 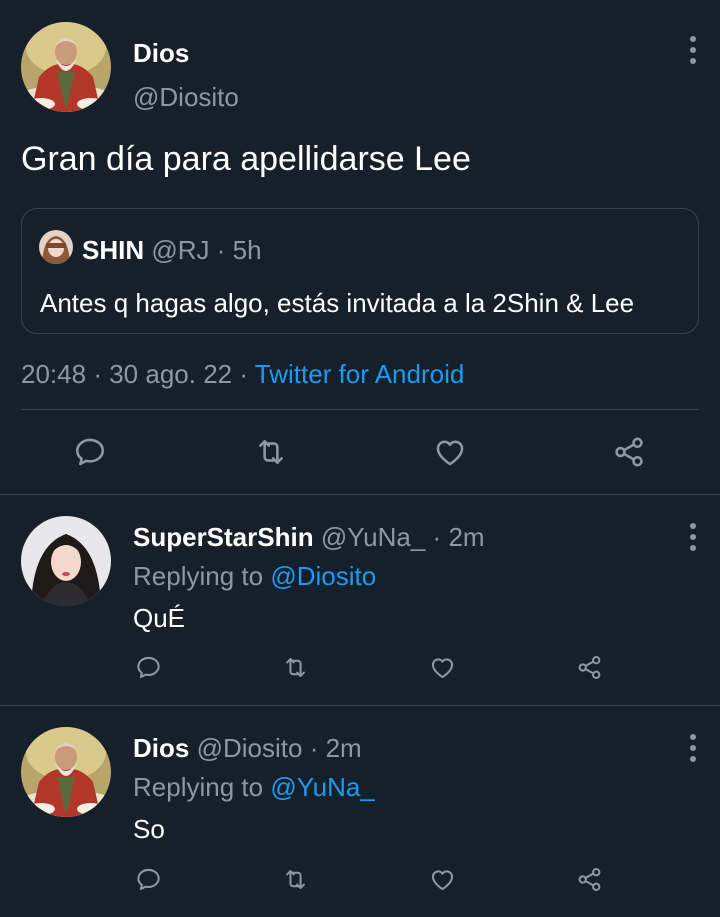 What do you see at coordinates (186, 97) in the screenshot?
I see `author-handle: @Diosito` at bounding box center [186, 97].